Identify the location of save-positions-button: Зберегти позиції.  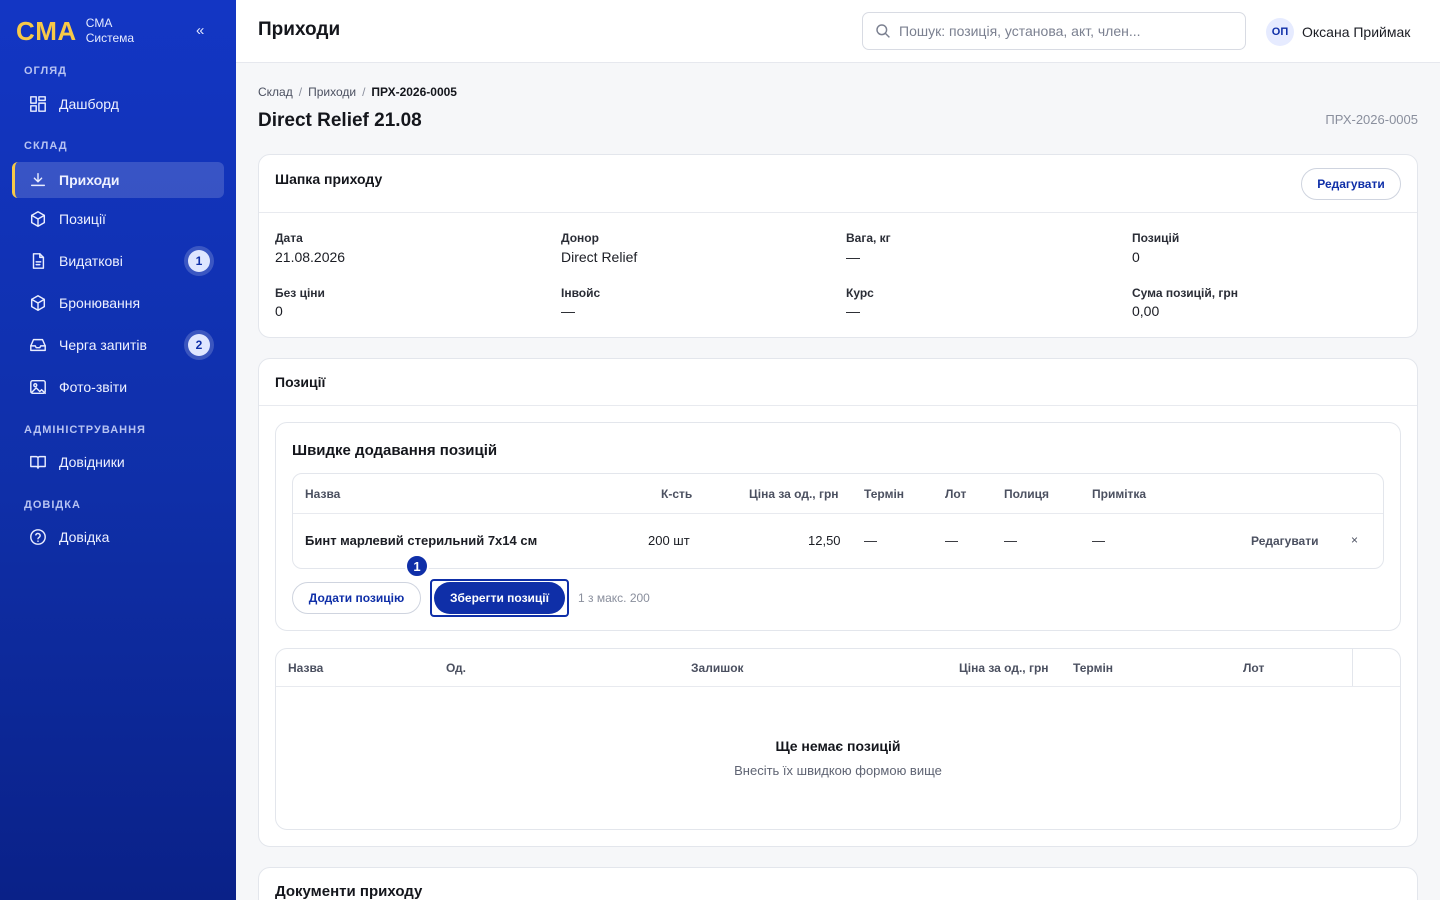
(499, 598).